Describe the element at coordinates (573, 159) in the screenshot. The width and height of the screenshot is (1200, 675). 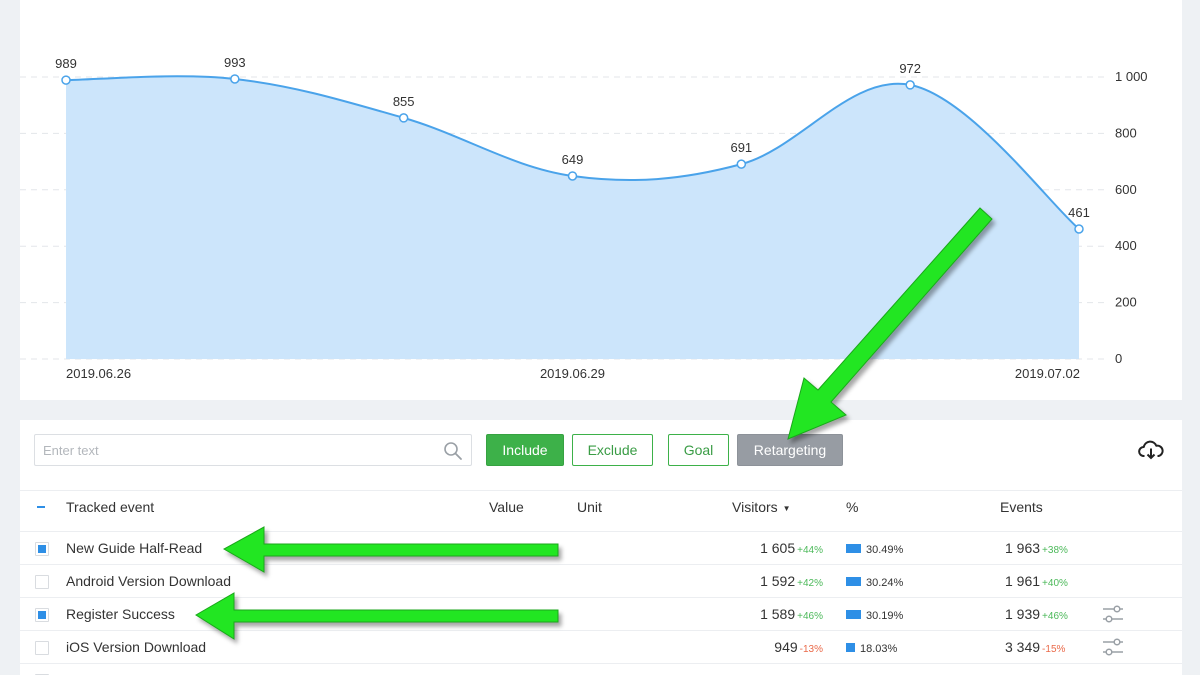
I see `data-label: 649` at that location.